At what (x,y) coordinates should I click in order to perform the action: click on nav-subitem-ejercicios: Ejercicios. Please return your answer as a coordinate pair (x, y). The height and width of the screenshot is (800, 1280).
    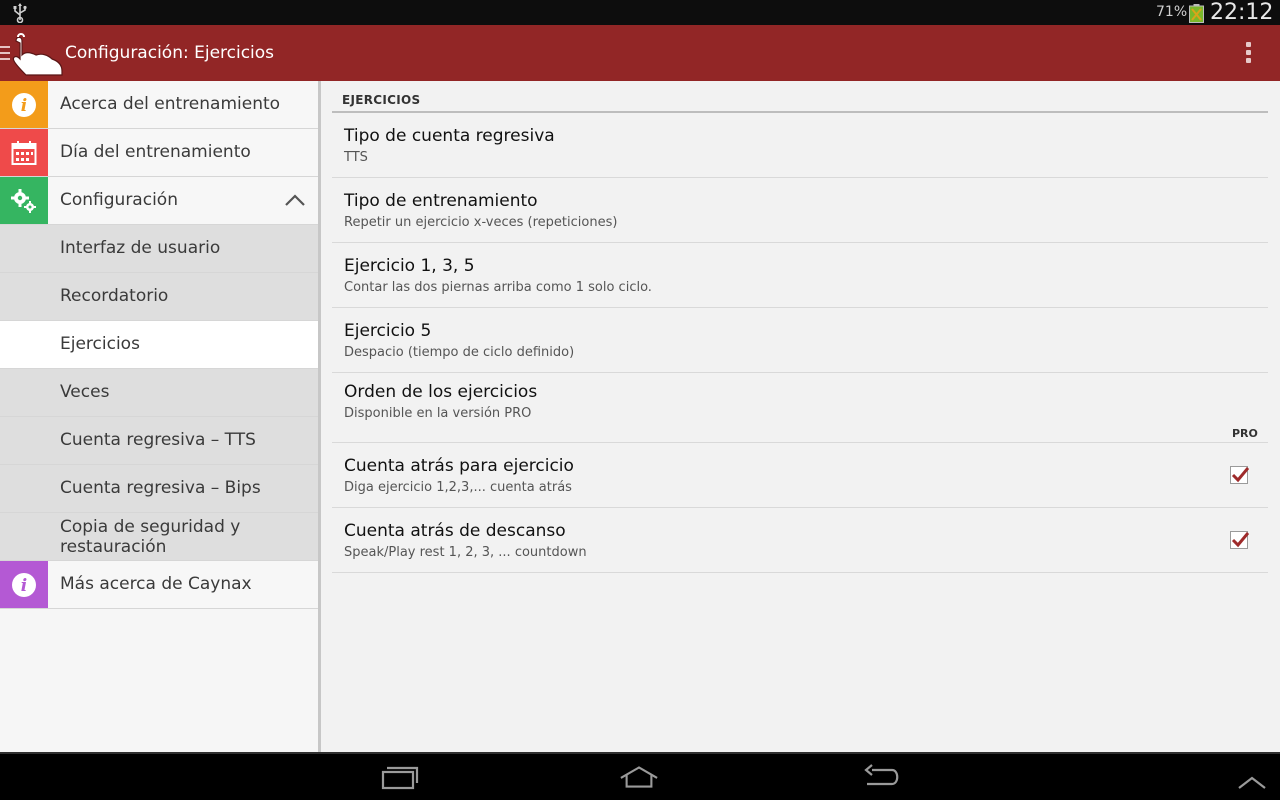
    Looking at the image, I should click on (159, 345).